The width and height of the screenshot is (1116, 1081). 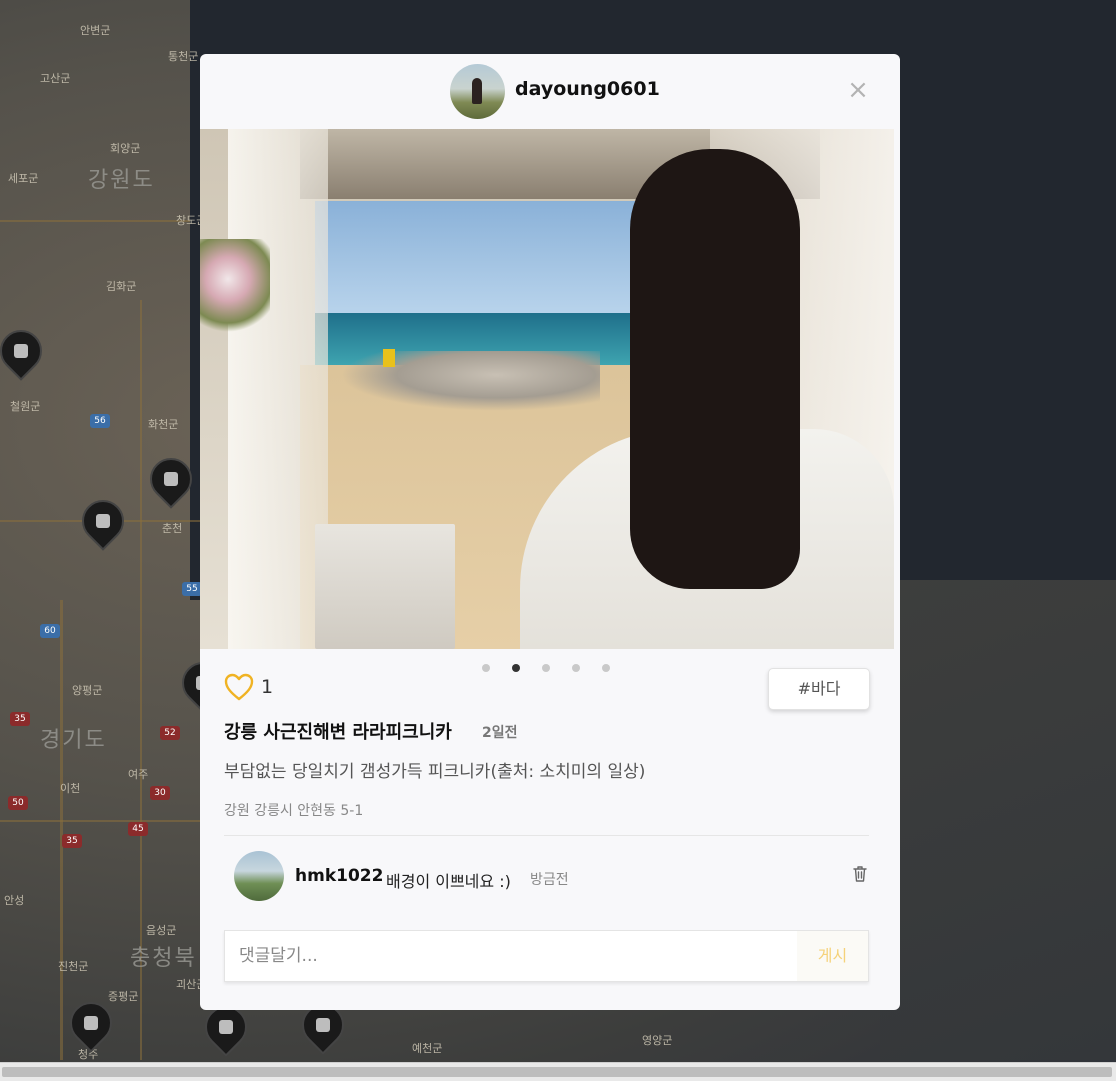 I want to click on map-label: 예천군, so click(x=427, y=1048).